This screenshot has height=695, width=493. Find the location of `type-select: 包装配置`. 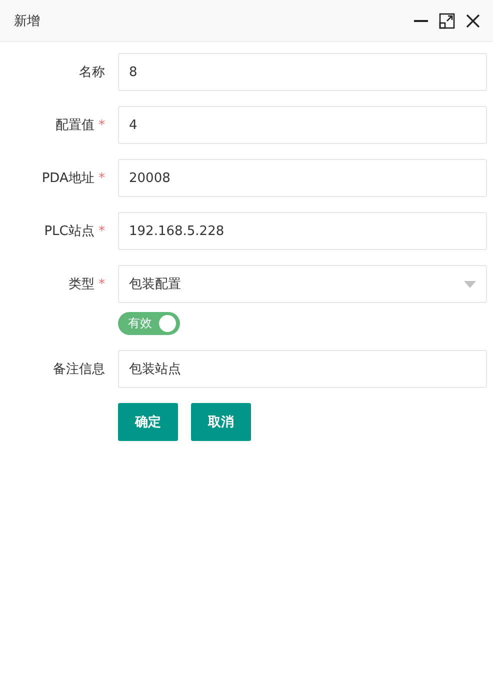

type-select: 包装配置 is located at coordinates (302, 284).